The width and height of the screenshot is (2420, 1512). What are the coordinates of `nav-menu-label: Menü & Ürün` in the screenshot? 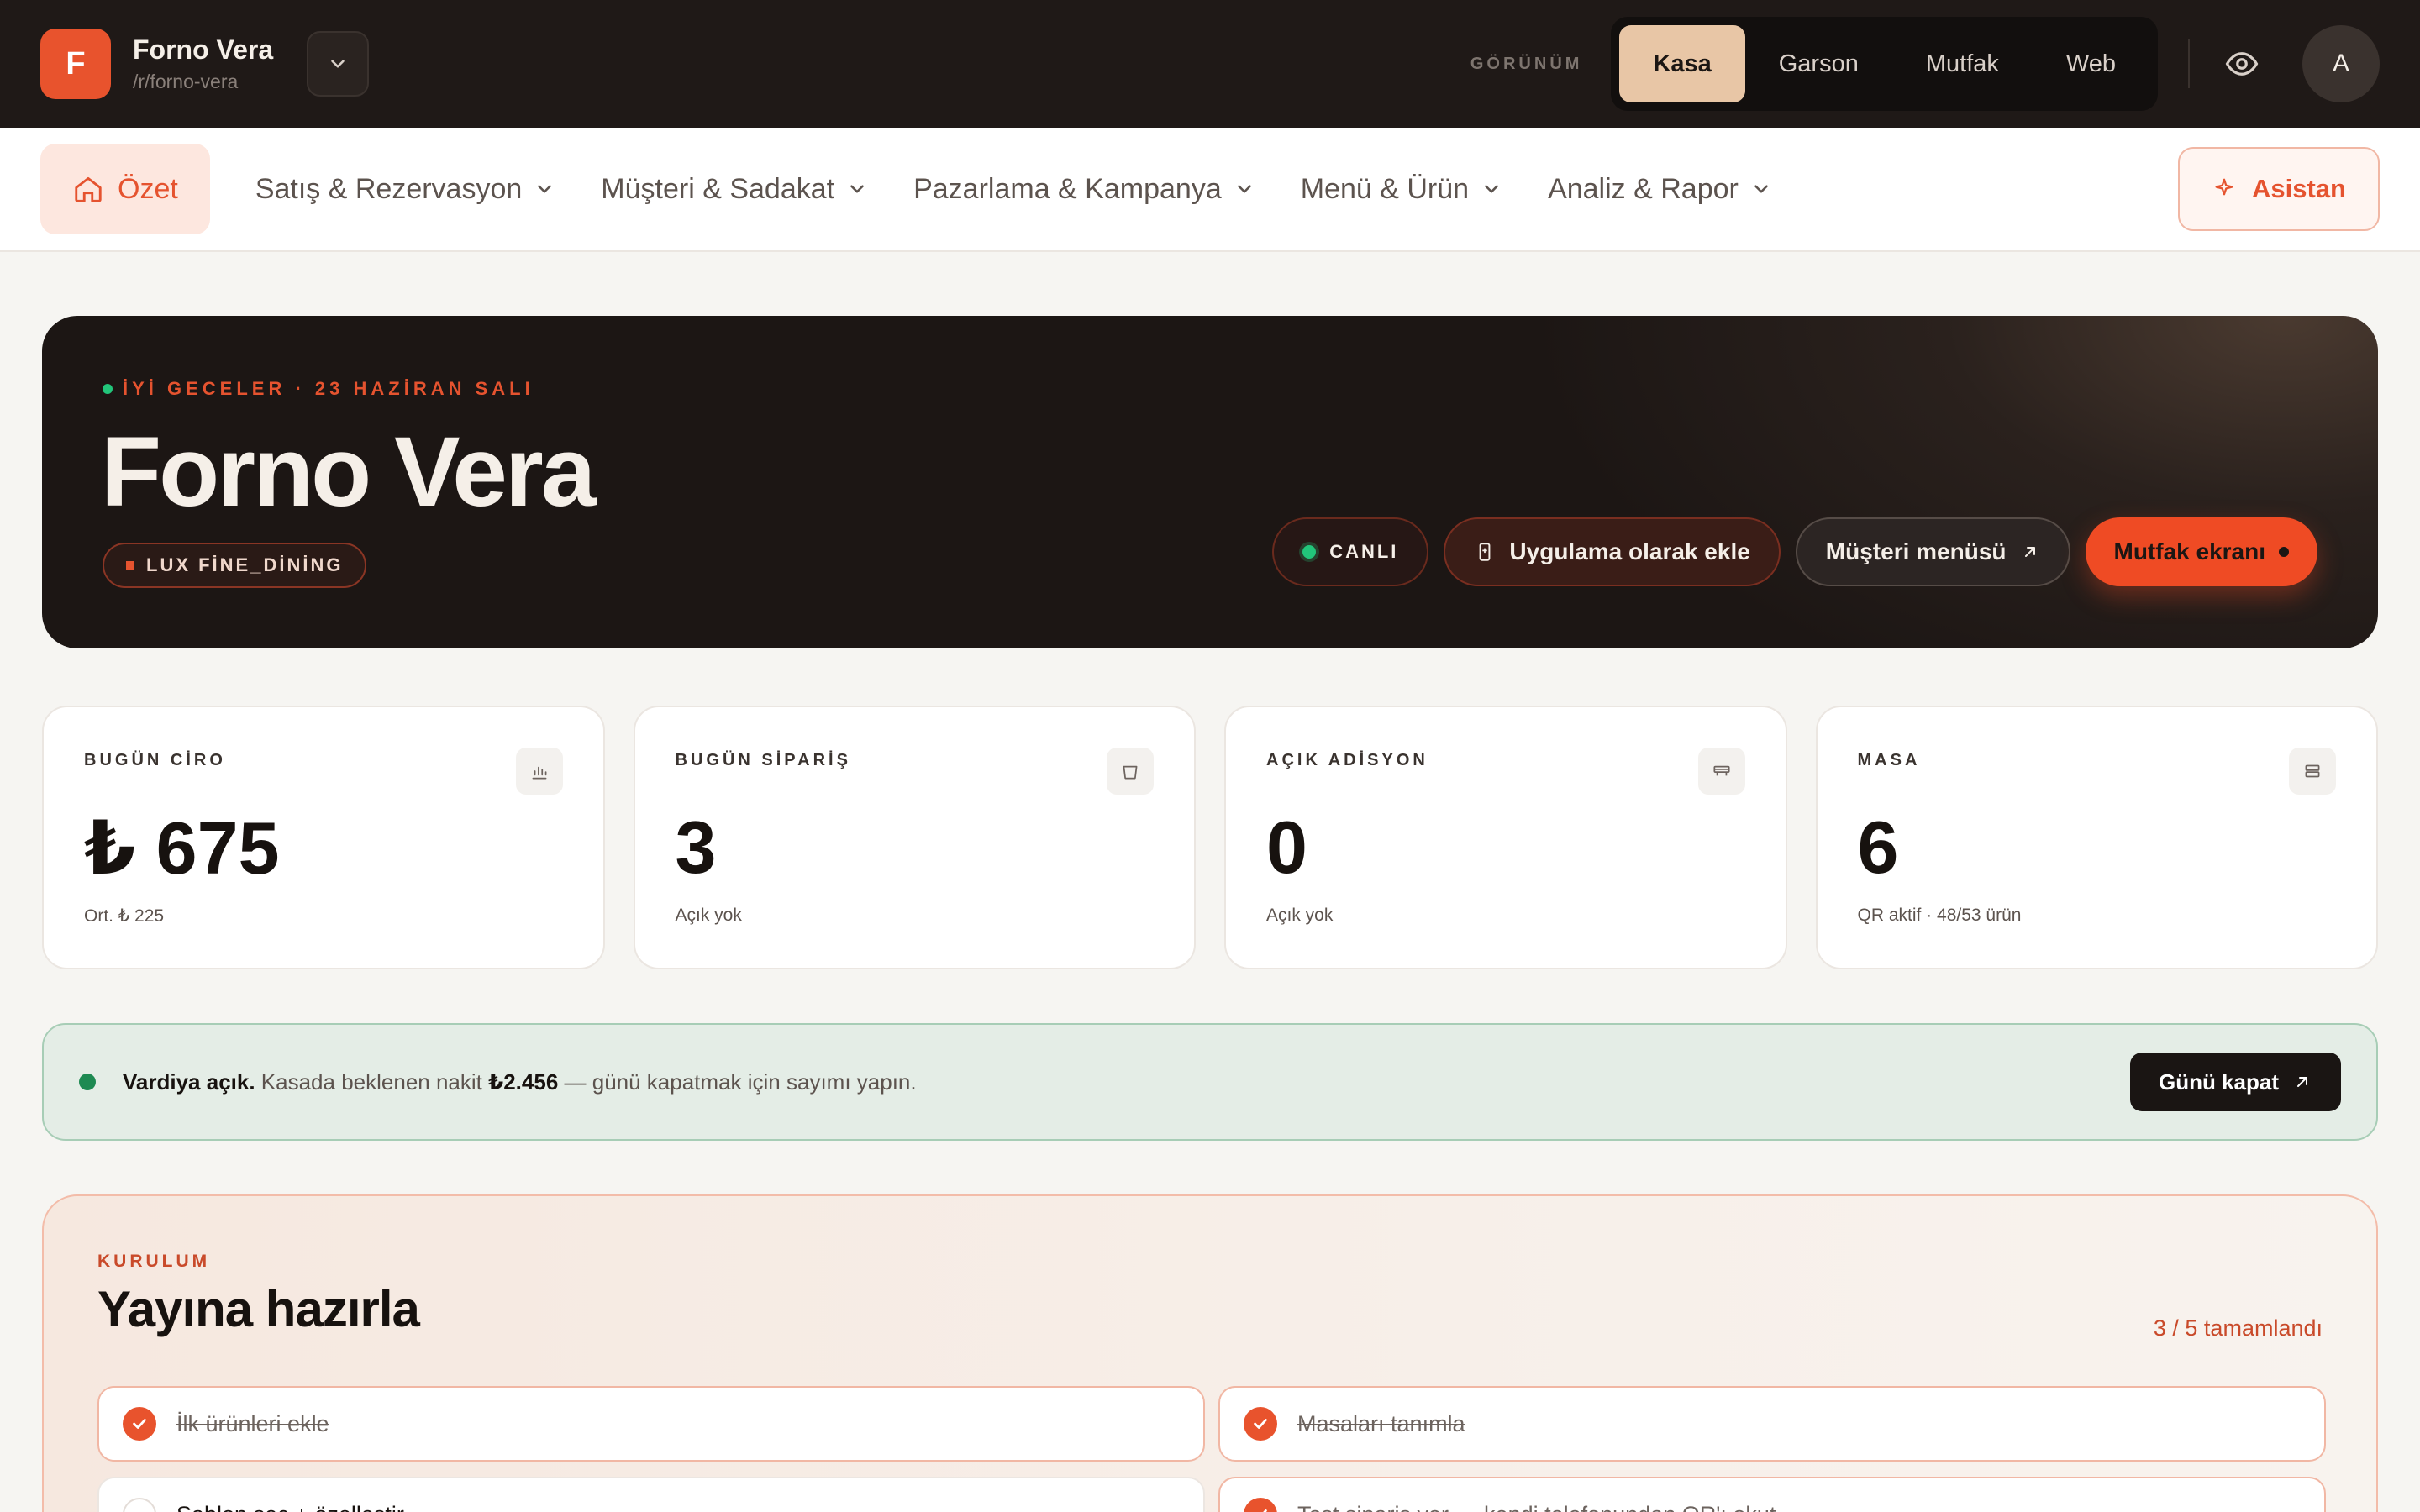 It's located at (1385, 188).